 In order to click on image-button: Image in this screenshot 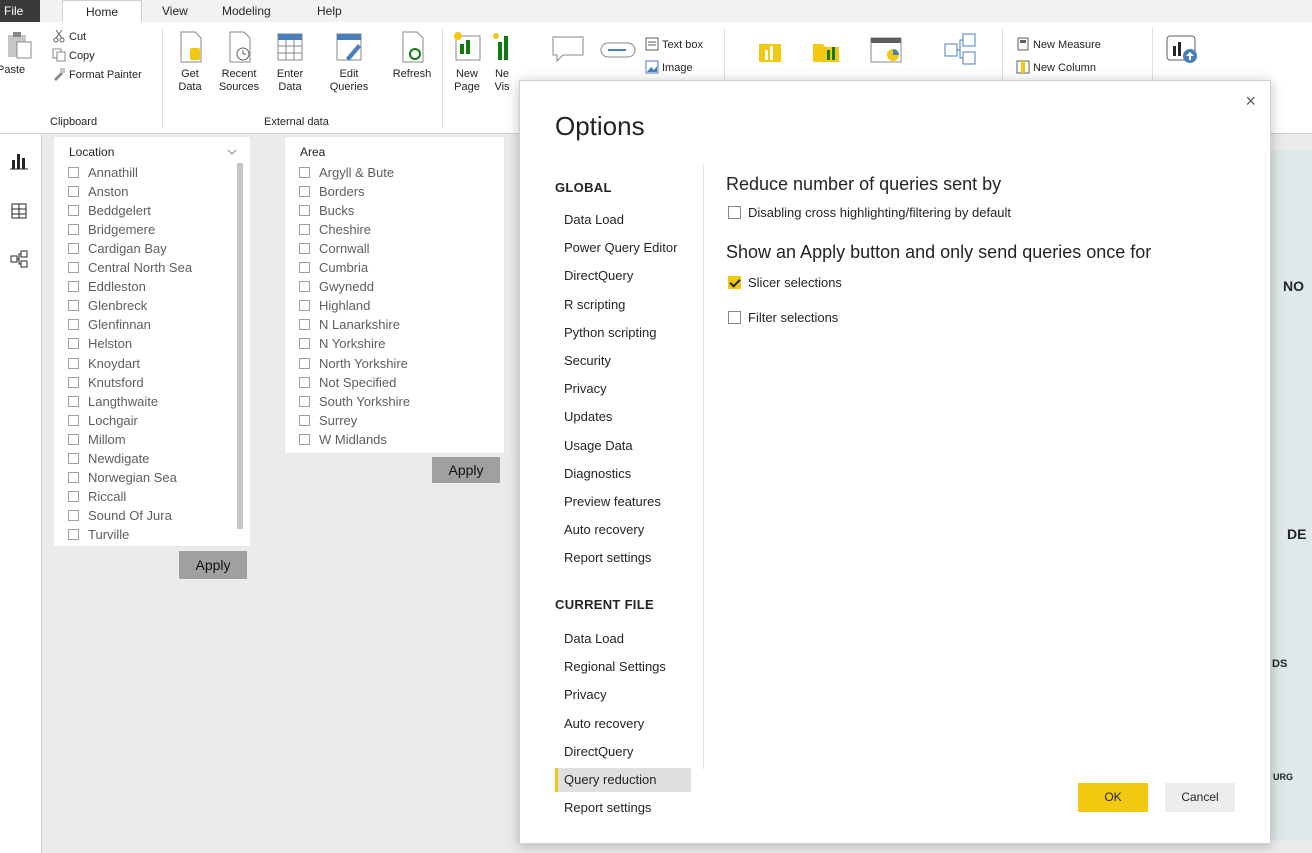, I will do `click(669, 68)`.